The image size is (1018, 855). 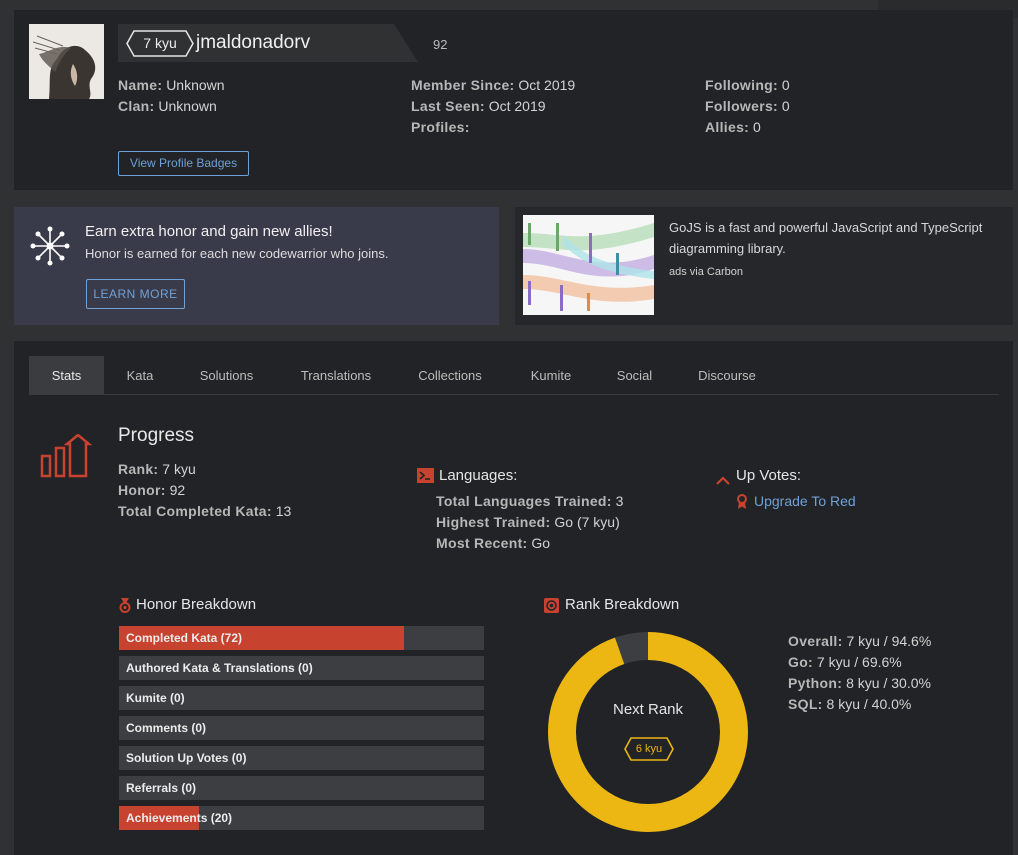 I want to click on label: Most Recent:, so click(x=482, y=543).